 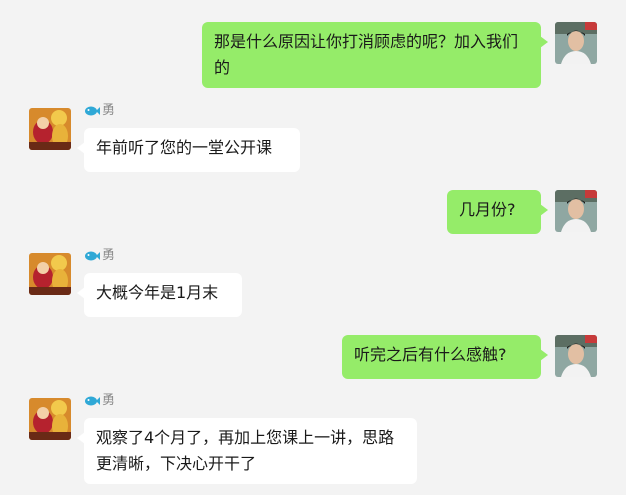 What do you see at coordinates (184, 147) in the screenshot?
I see `message-text: 年前听了您的一堂公开课` at bounding box center [184, 147].